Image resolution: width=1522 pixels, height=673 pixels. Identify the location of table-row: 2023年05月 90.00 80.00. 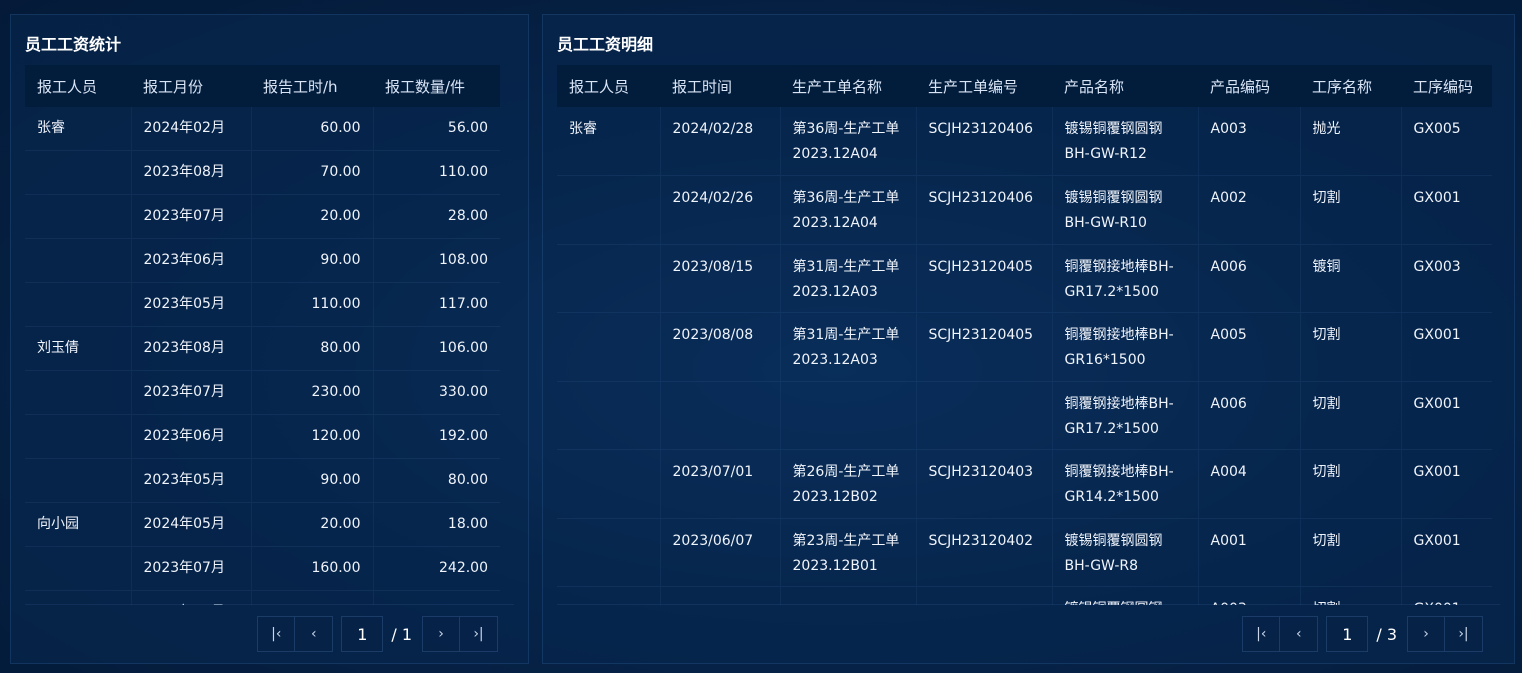
(262, 480).